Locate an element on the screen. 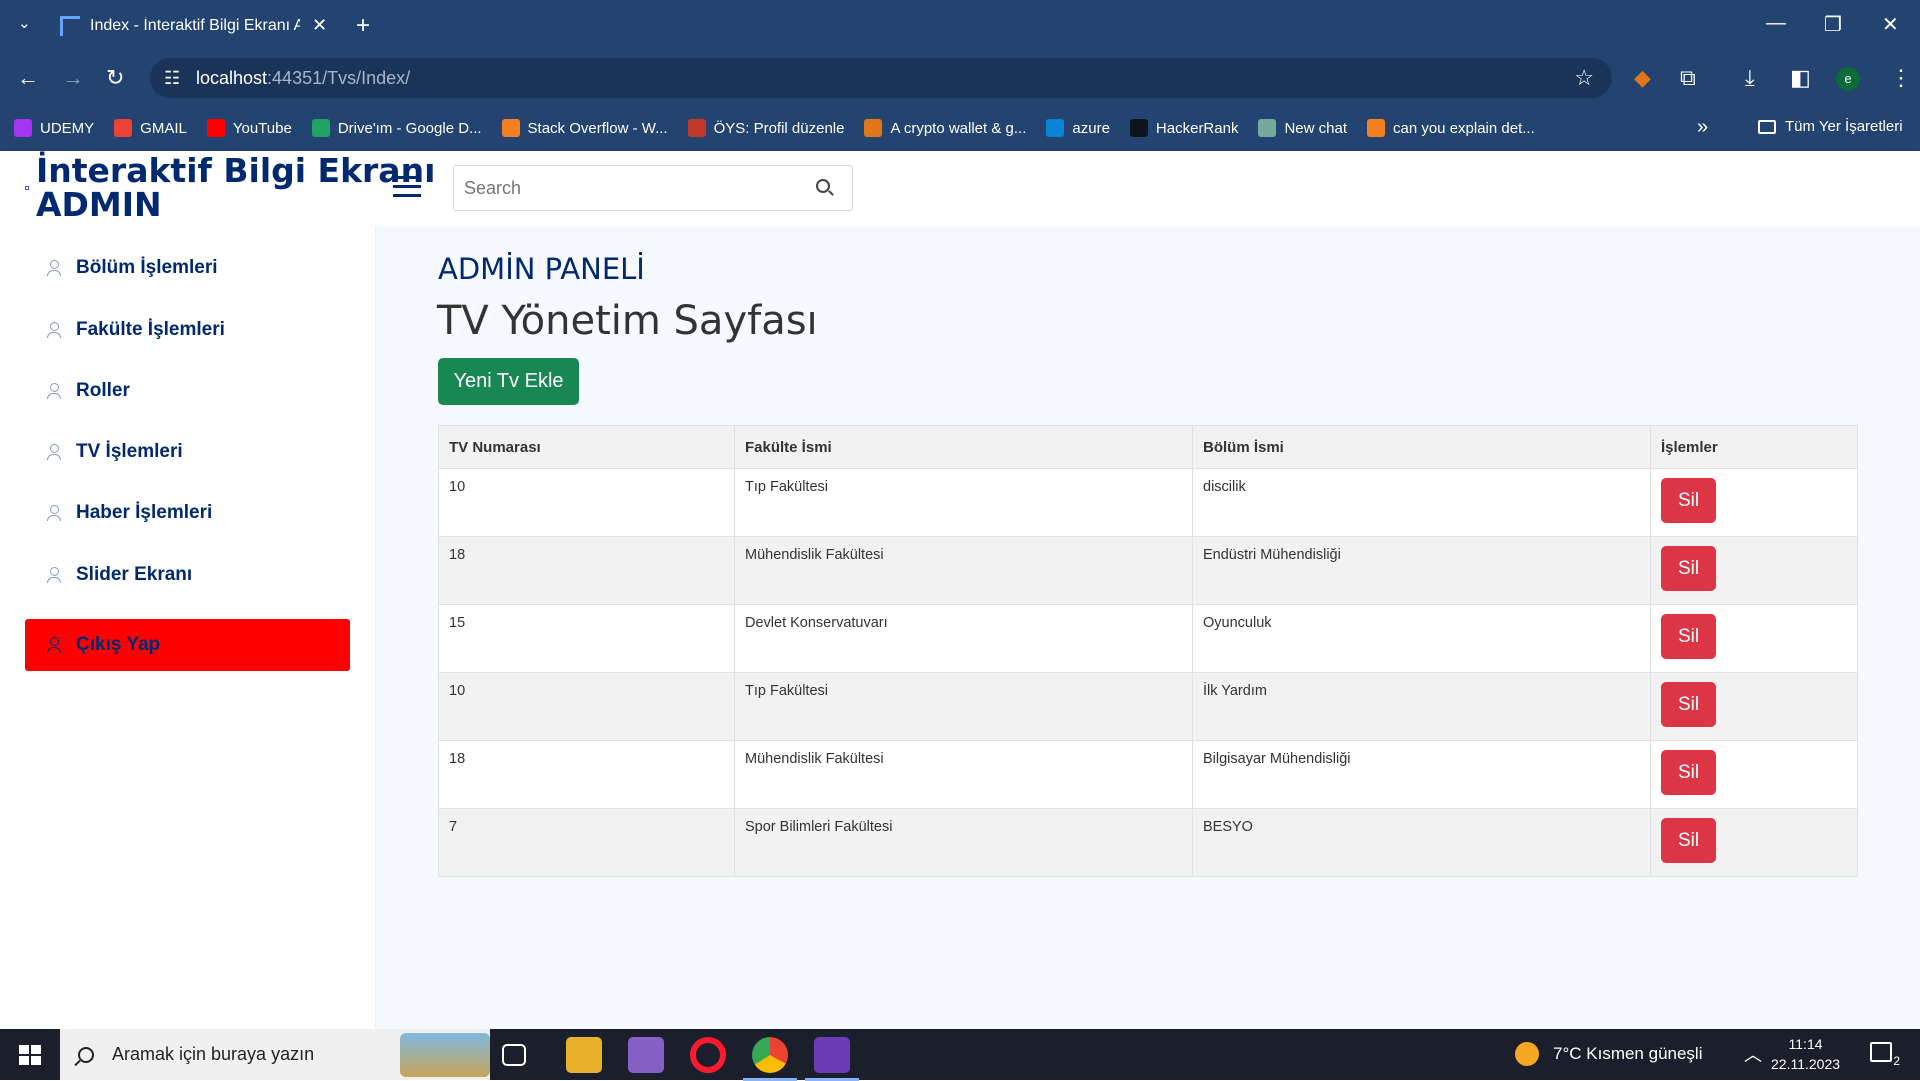 This screenshot has height=1081, width=1920. sidebar-item-label: Roller is located at coordinates (103, 390).